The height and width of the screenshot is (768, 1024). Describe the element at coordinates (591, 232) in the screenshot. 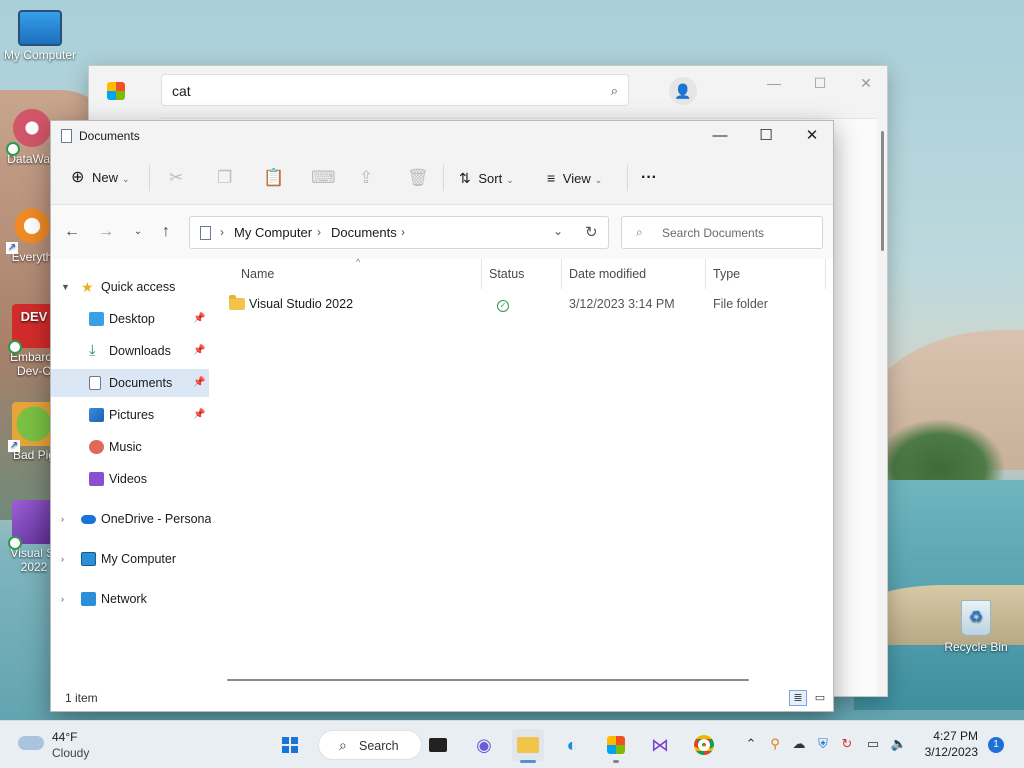

I see `refresh-icon: ↻` at that location.